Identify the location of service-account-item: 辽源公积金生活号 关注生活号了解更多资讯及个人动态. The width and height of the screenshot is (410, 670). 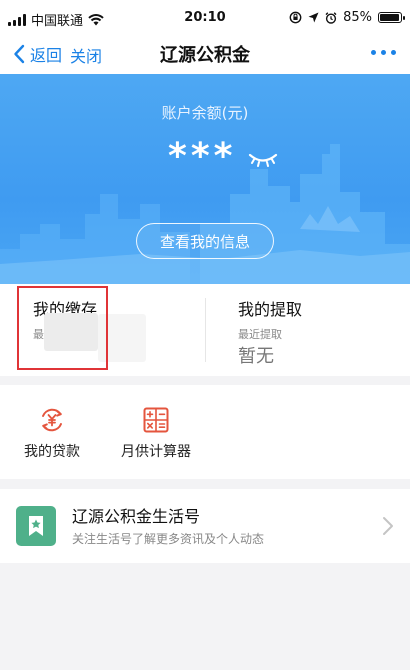
(205, 526).